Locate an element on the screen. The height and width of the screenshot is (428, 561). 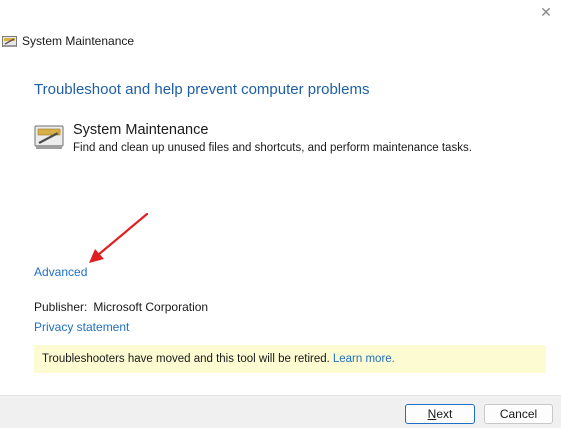
publisher-label: Publisher: is located at coordinates (61, 307).